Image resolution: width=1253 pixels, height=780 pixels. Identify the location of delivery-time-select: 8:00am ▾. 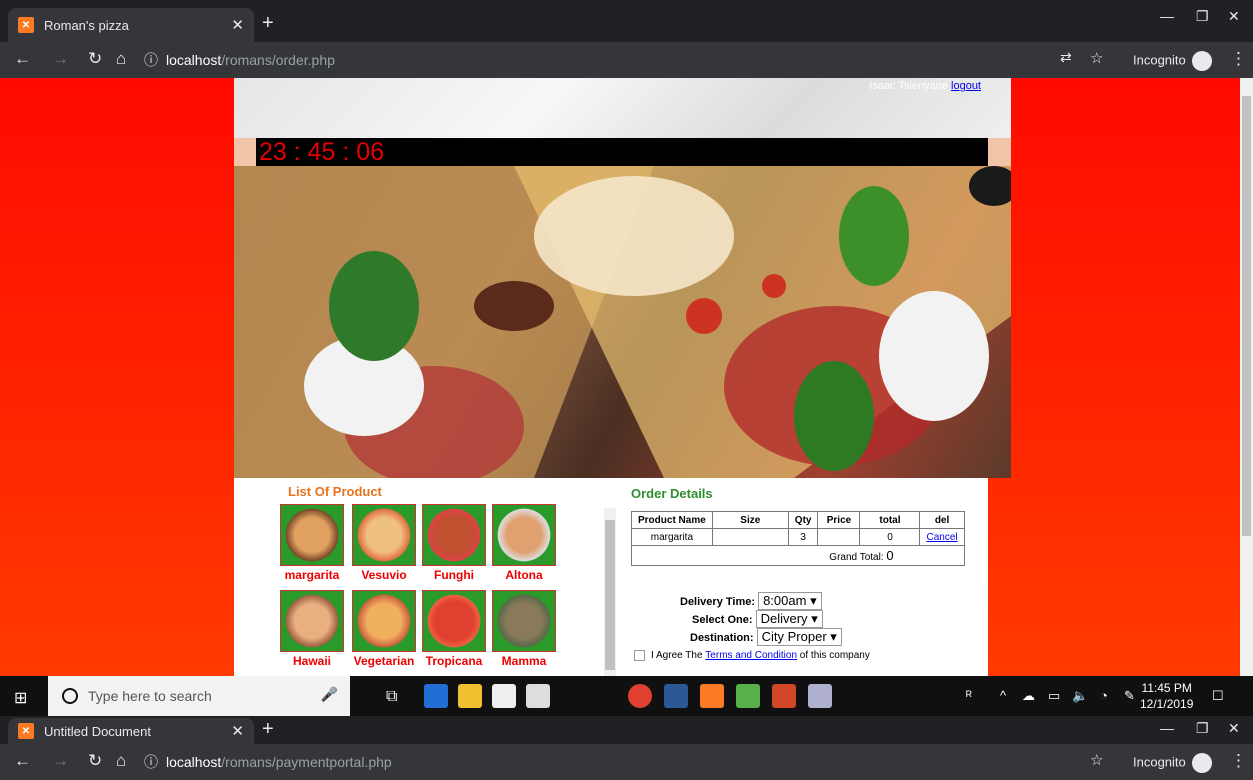
(790, 601).